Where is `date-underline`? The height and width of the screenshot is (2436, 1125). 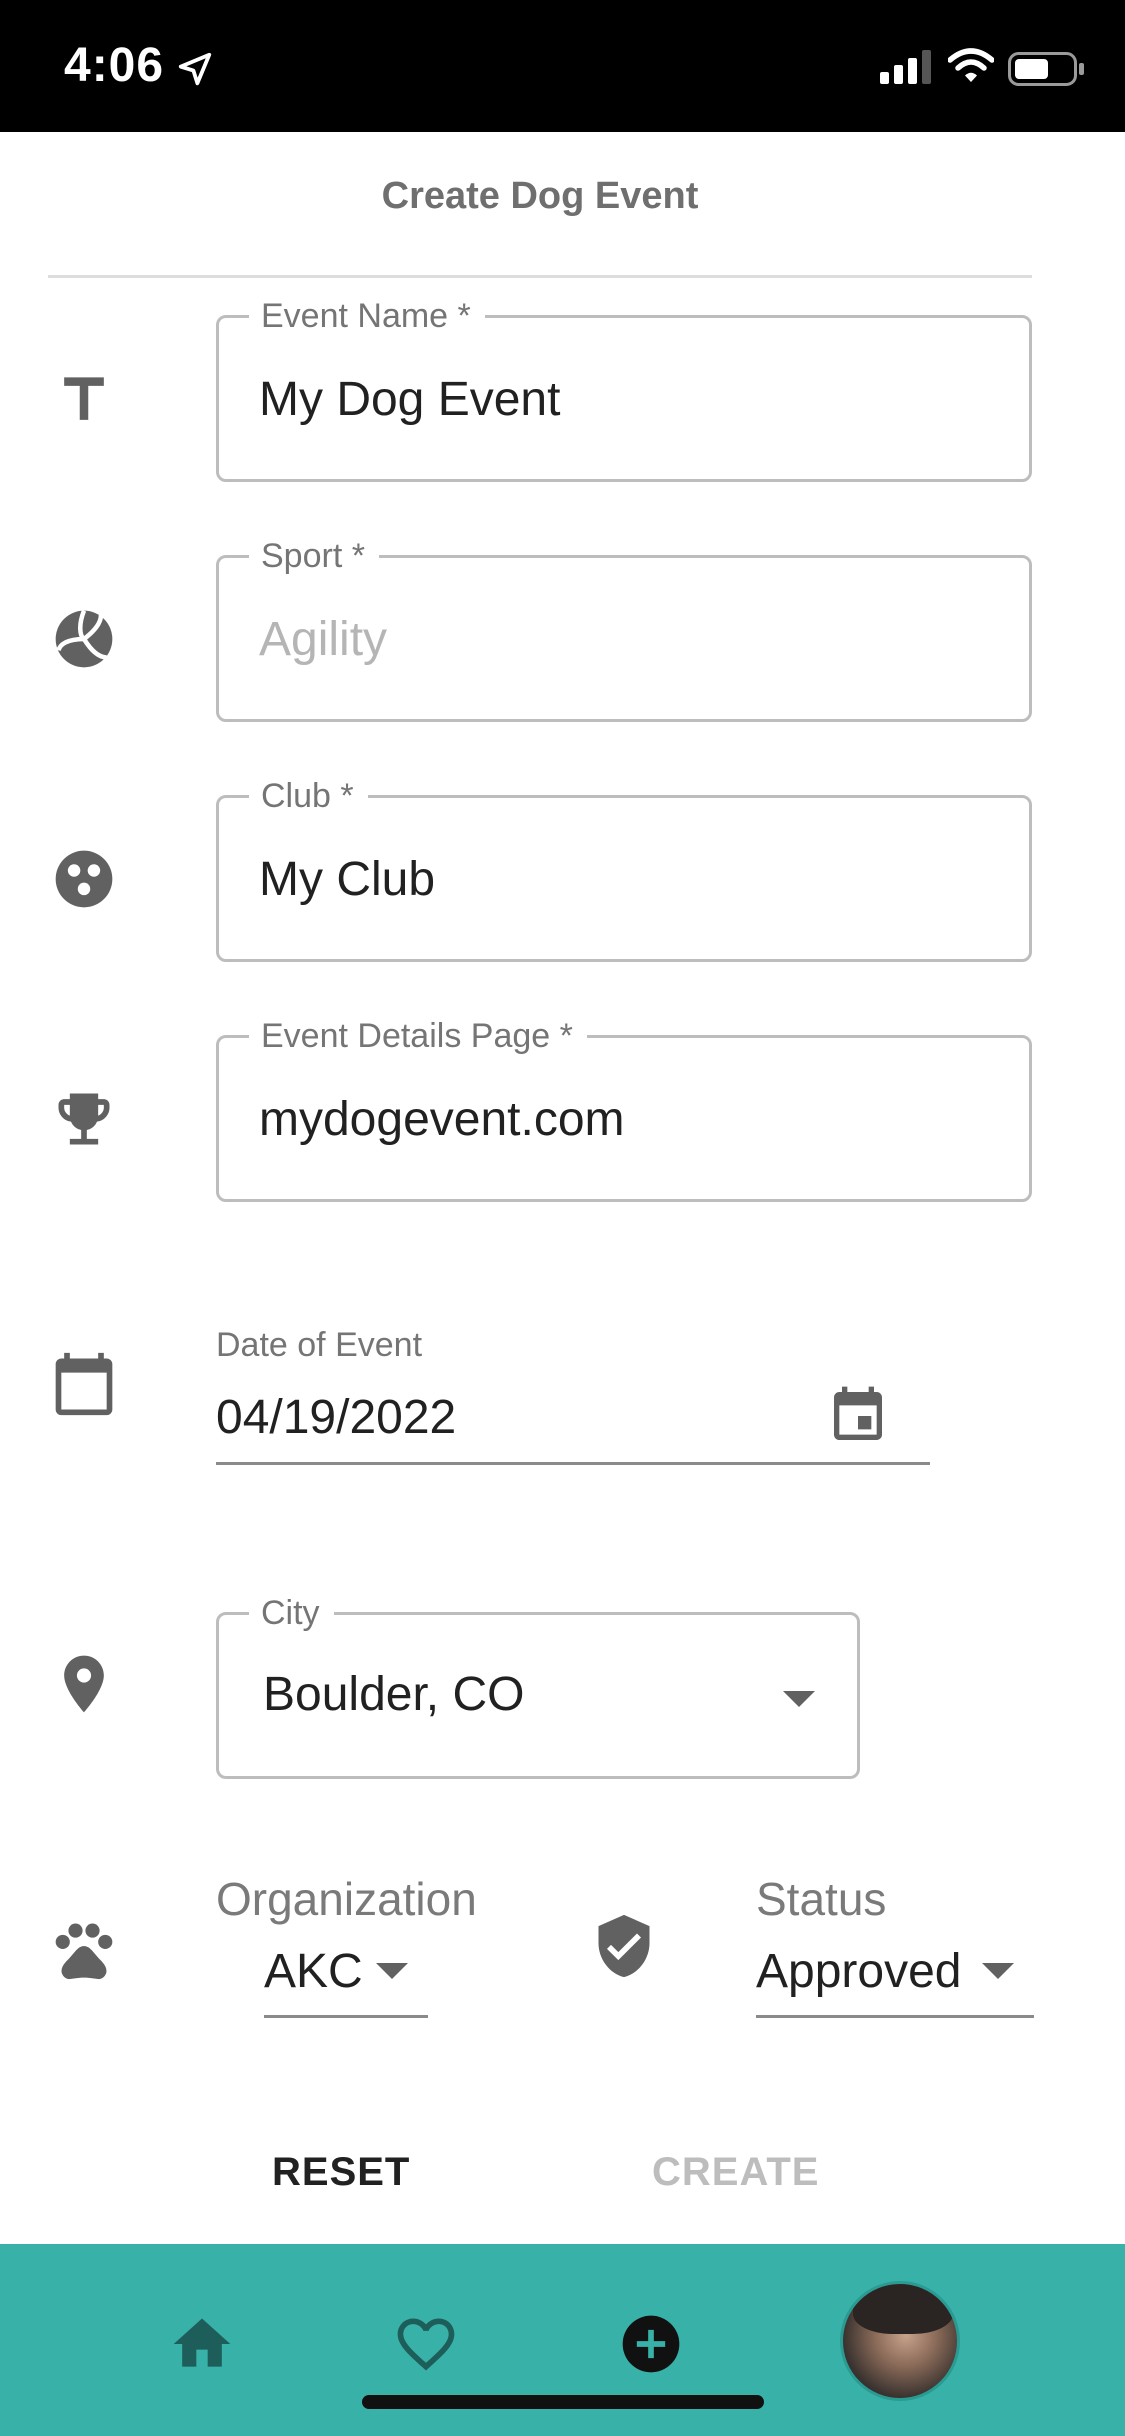 date-underline is located at coordinates (573, 1463).